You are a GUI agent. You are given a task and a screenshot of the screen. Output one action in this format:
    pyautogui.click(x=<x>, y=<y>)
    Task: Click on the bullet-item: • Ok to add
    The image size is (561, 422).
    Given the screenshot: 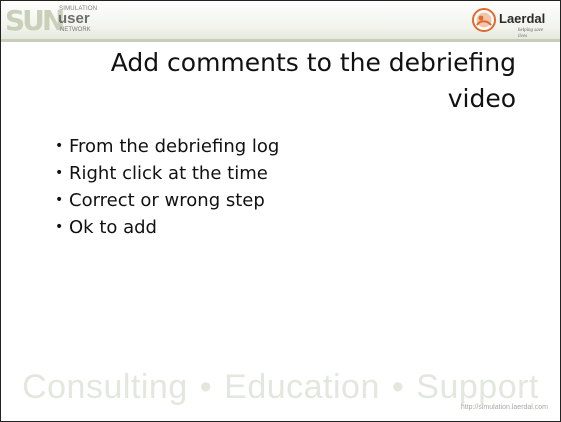 What is the action you would take?
    pyautogui.click(x=167, y=227)
    